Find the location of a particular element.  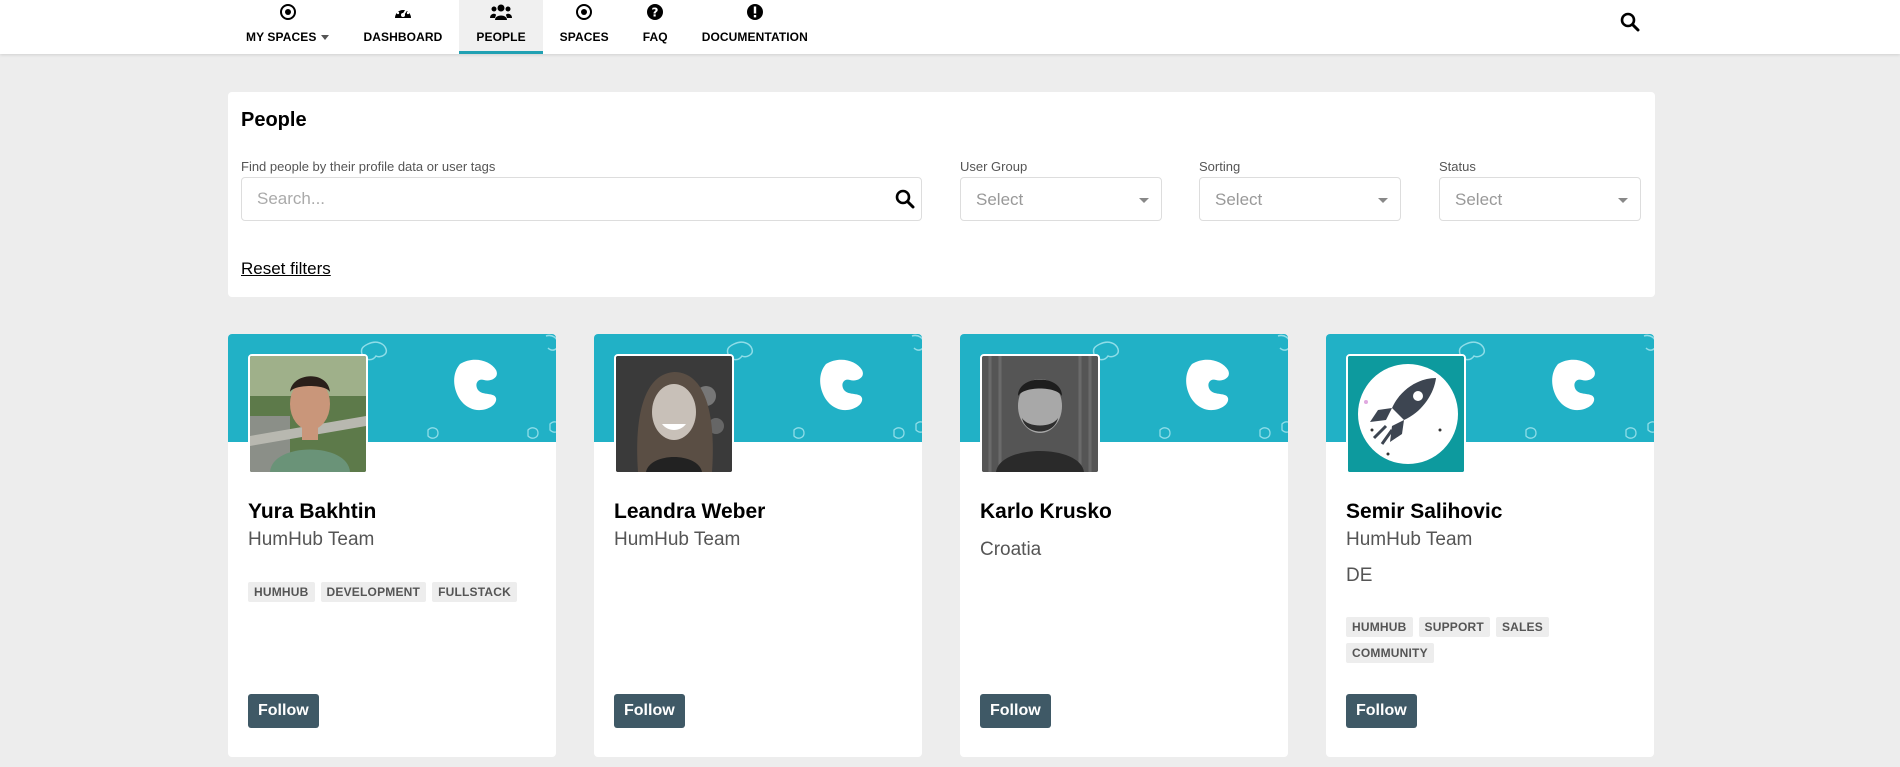

user-group-label: User Group is located at coordinates (994, 166).